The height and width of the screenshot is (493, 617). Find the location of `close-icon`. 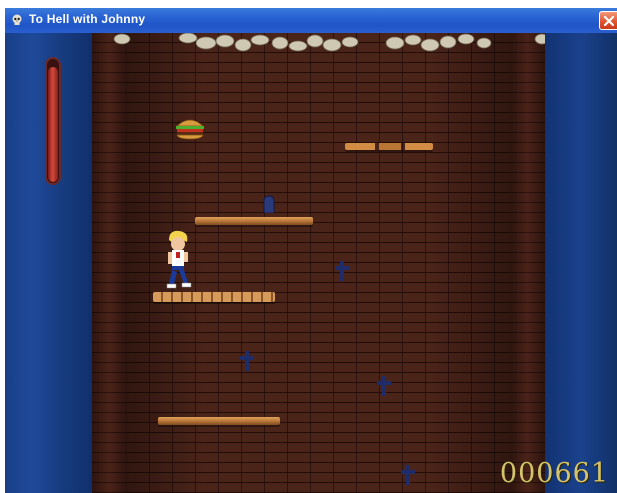

close-icon is located at coordinates (609, 21).